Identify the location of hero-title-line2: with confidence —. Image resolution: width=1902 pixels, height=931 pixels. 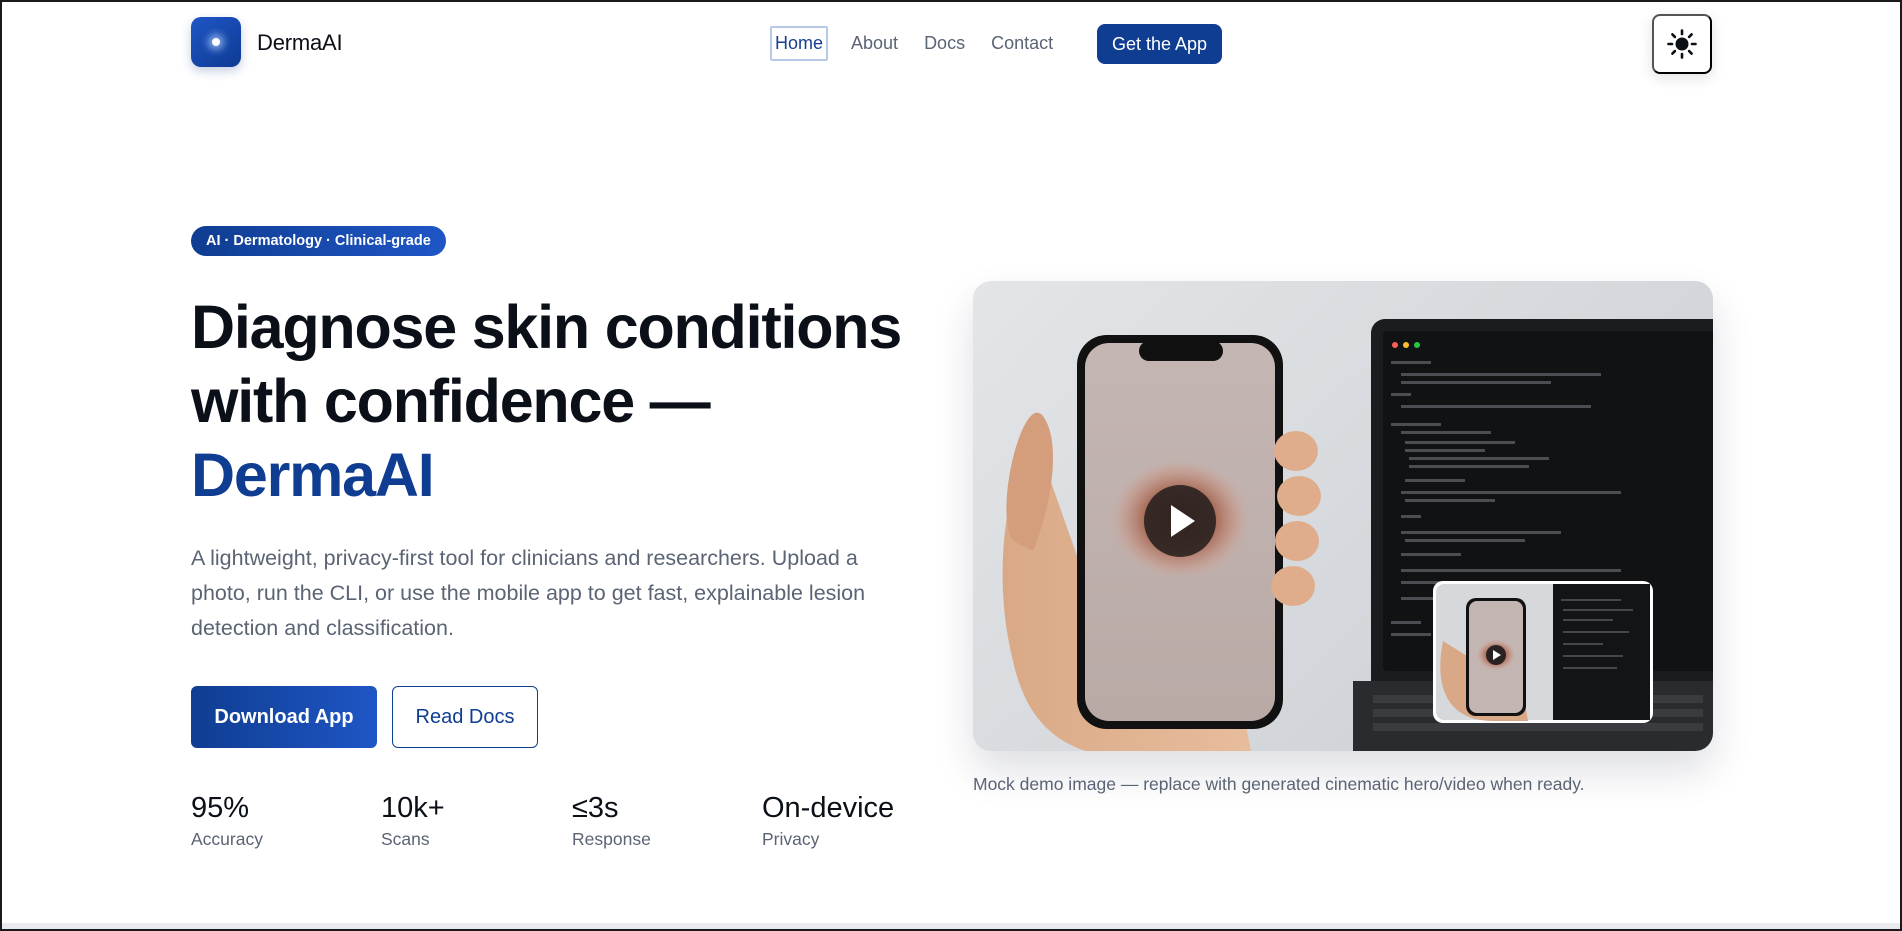
(451, 401).